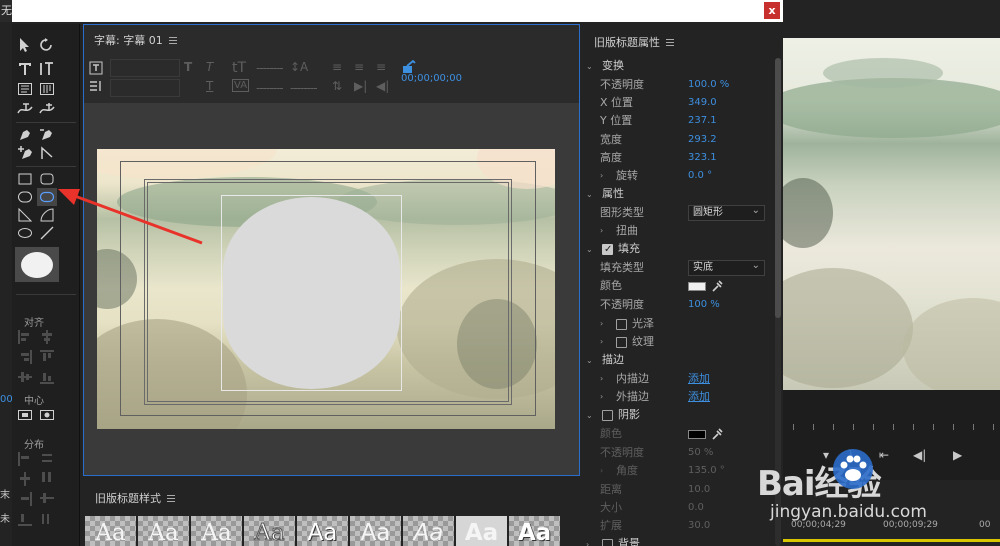  What do you see at coordinates (311, 293) in the screenshot?
I see `rounded-shape-object` at bounding box center [311, 293].